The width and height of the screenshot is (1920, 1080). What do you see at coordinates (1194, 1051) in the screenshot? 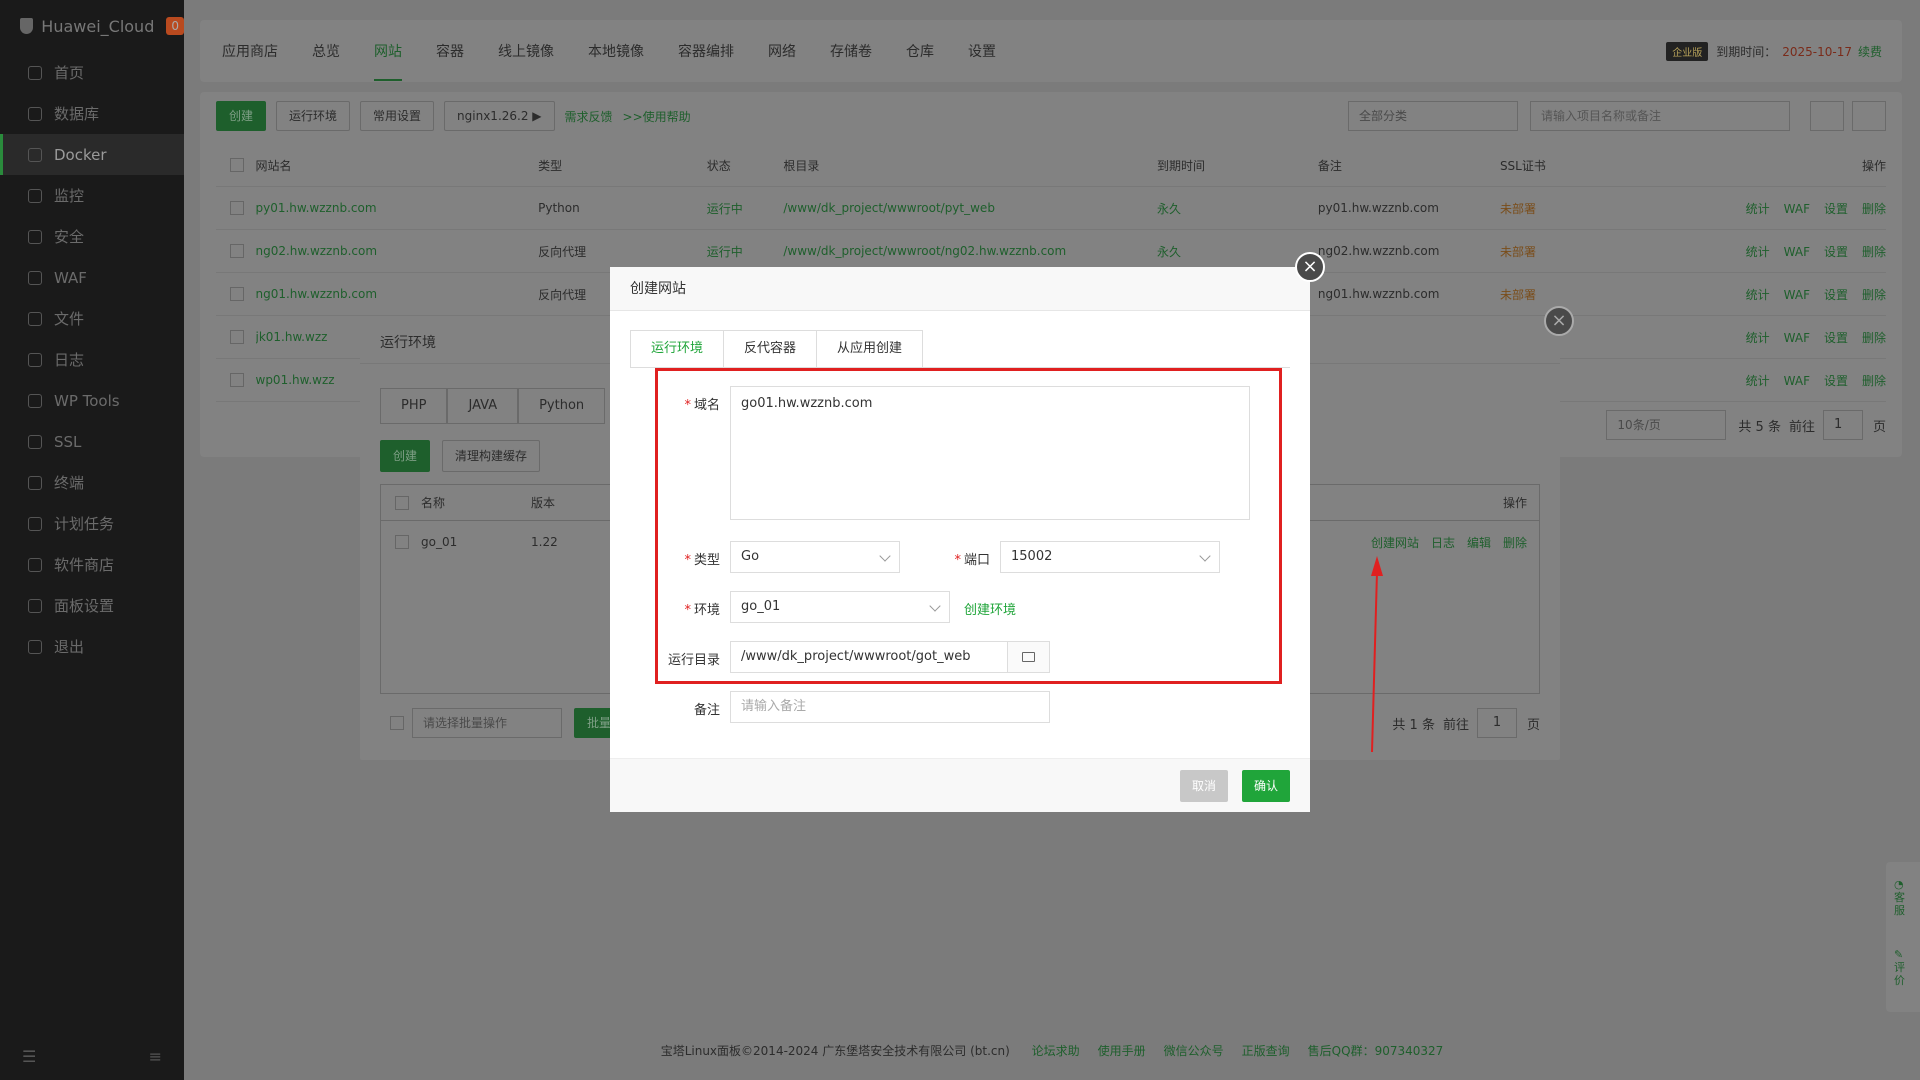
I see `footer-link: 微信公众号` at bounding box center [1194, 1051].